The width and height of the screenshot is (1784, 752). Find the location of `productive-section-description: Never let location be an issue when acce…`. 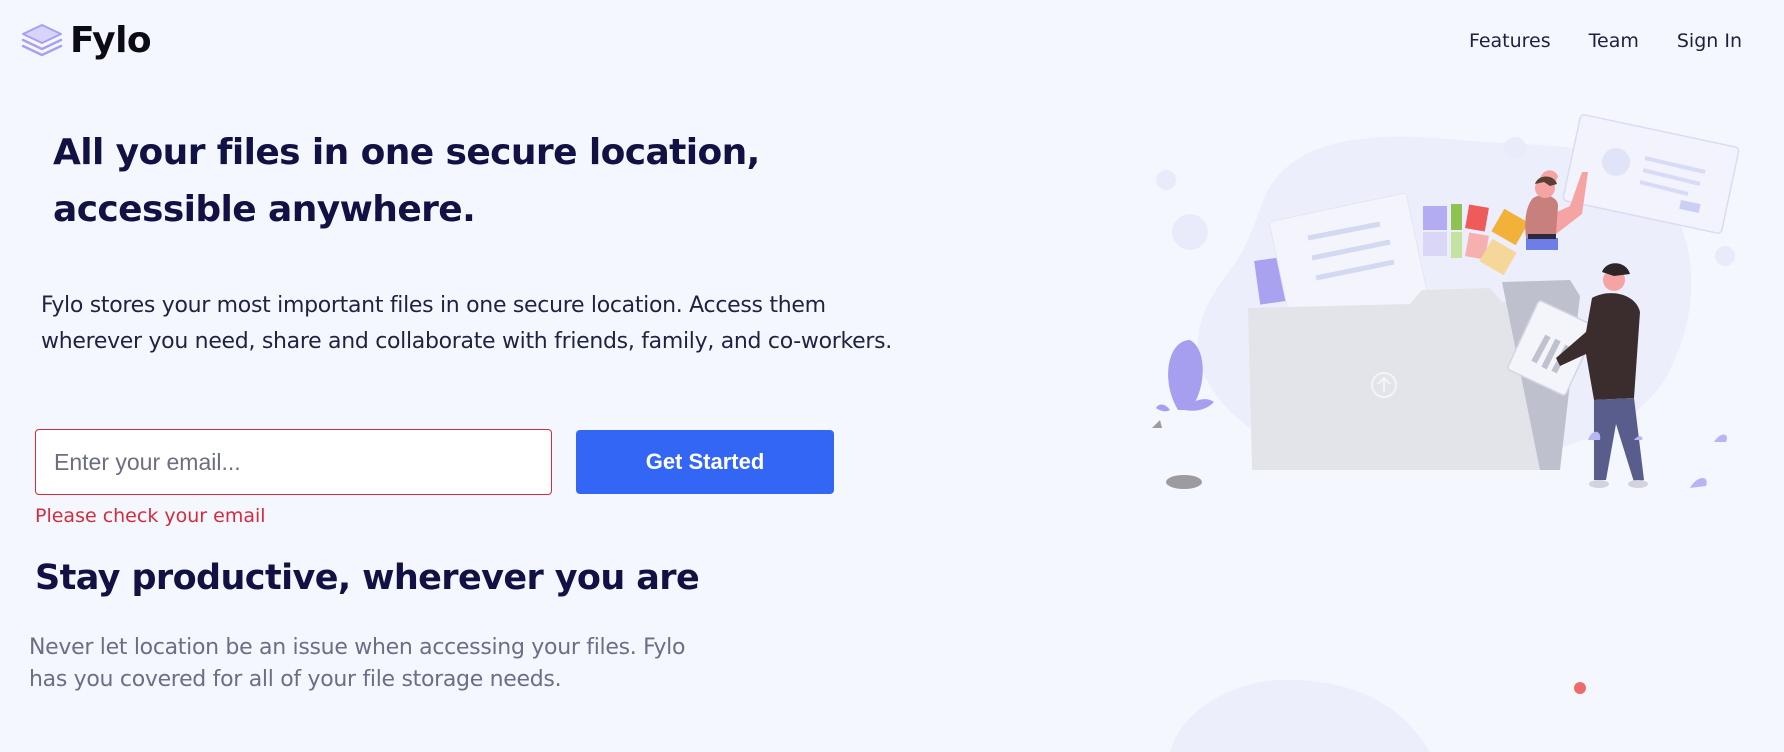

productive-section-description: Never let location be an issue when acce… is located at coordinates (357, 663).